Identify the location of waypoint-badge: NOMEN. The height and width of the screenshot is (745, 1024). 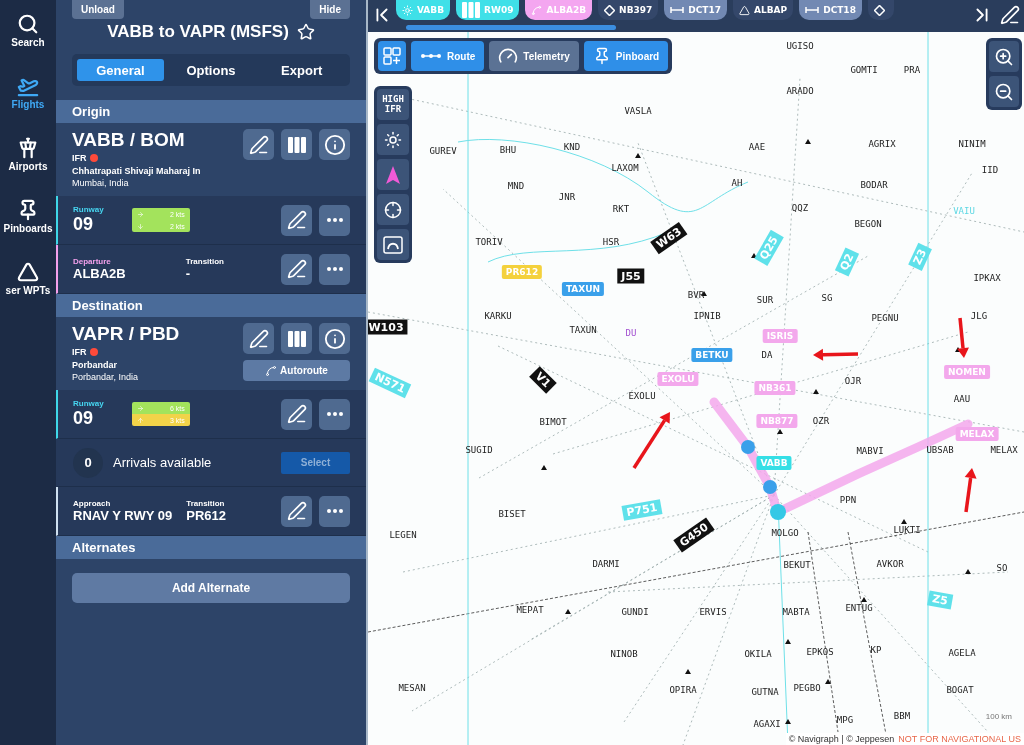
(967, 372).